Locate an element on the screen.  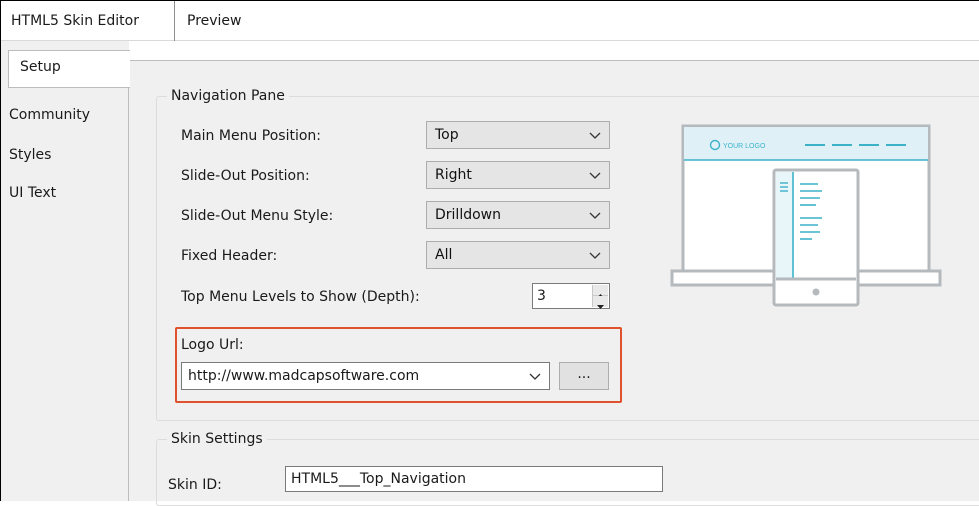
layout-preview-illustration: YOUR LOGO is located at coordinates (806, 215).